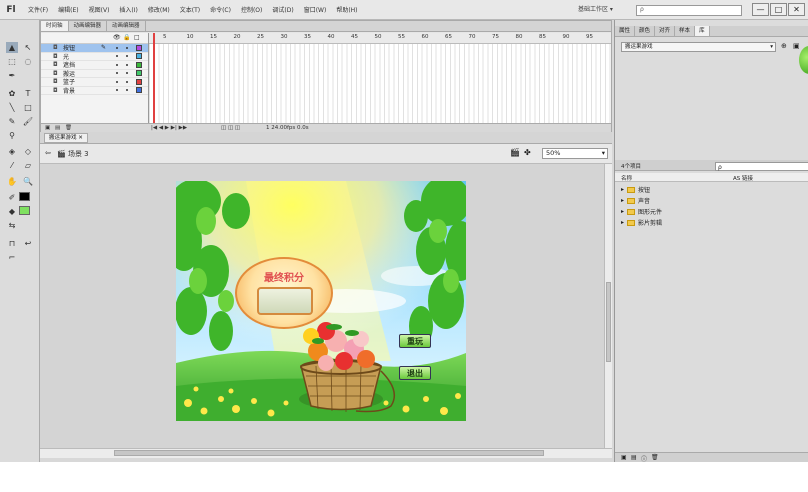  Describe the element at coordinates (73, 154) in the screenshot. I see `scene-breadcrumb: 🎬 场景 3` at that location.